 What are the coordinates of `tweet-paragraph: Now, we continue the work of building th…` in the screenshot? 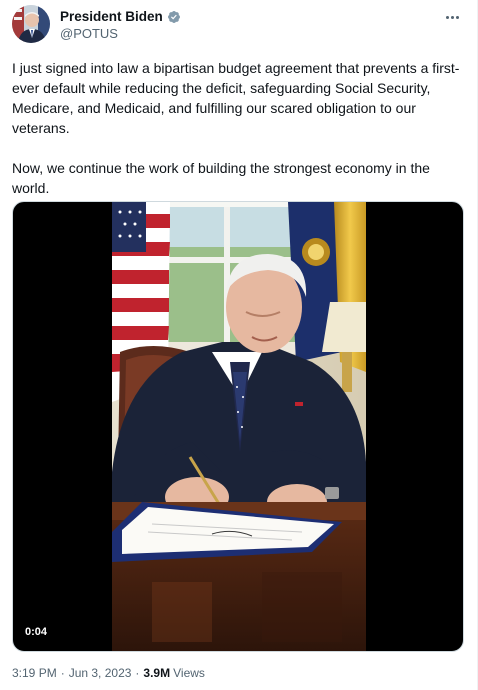 It's located at (221, 178).